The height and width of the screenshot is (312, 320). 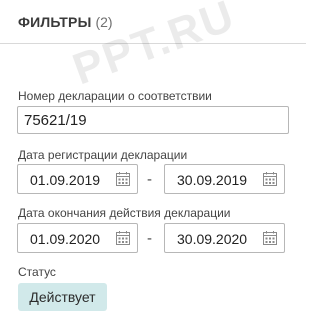 I want to click on declaration-number-label: Номер декларации о соответствии, so click(x=115, y=96).